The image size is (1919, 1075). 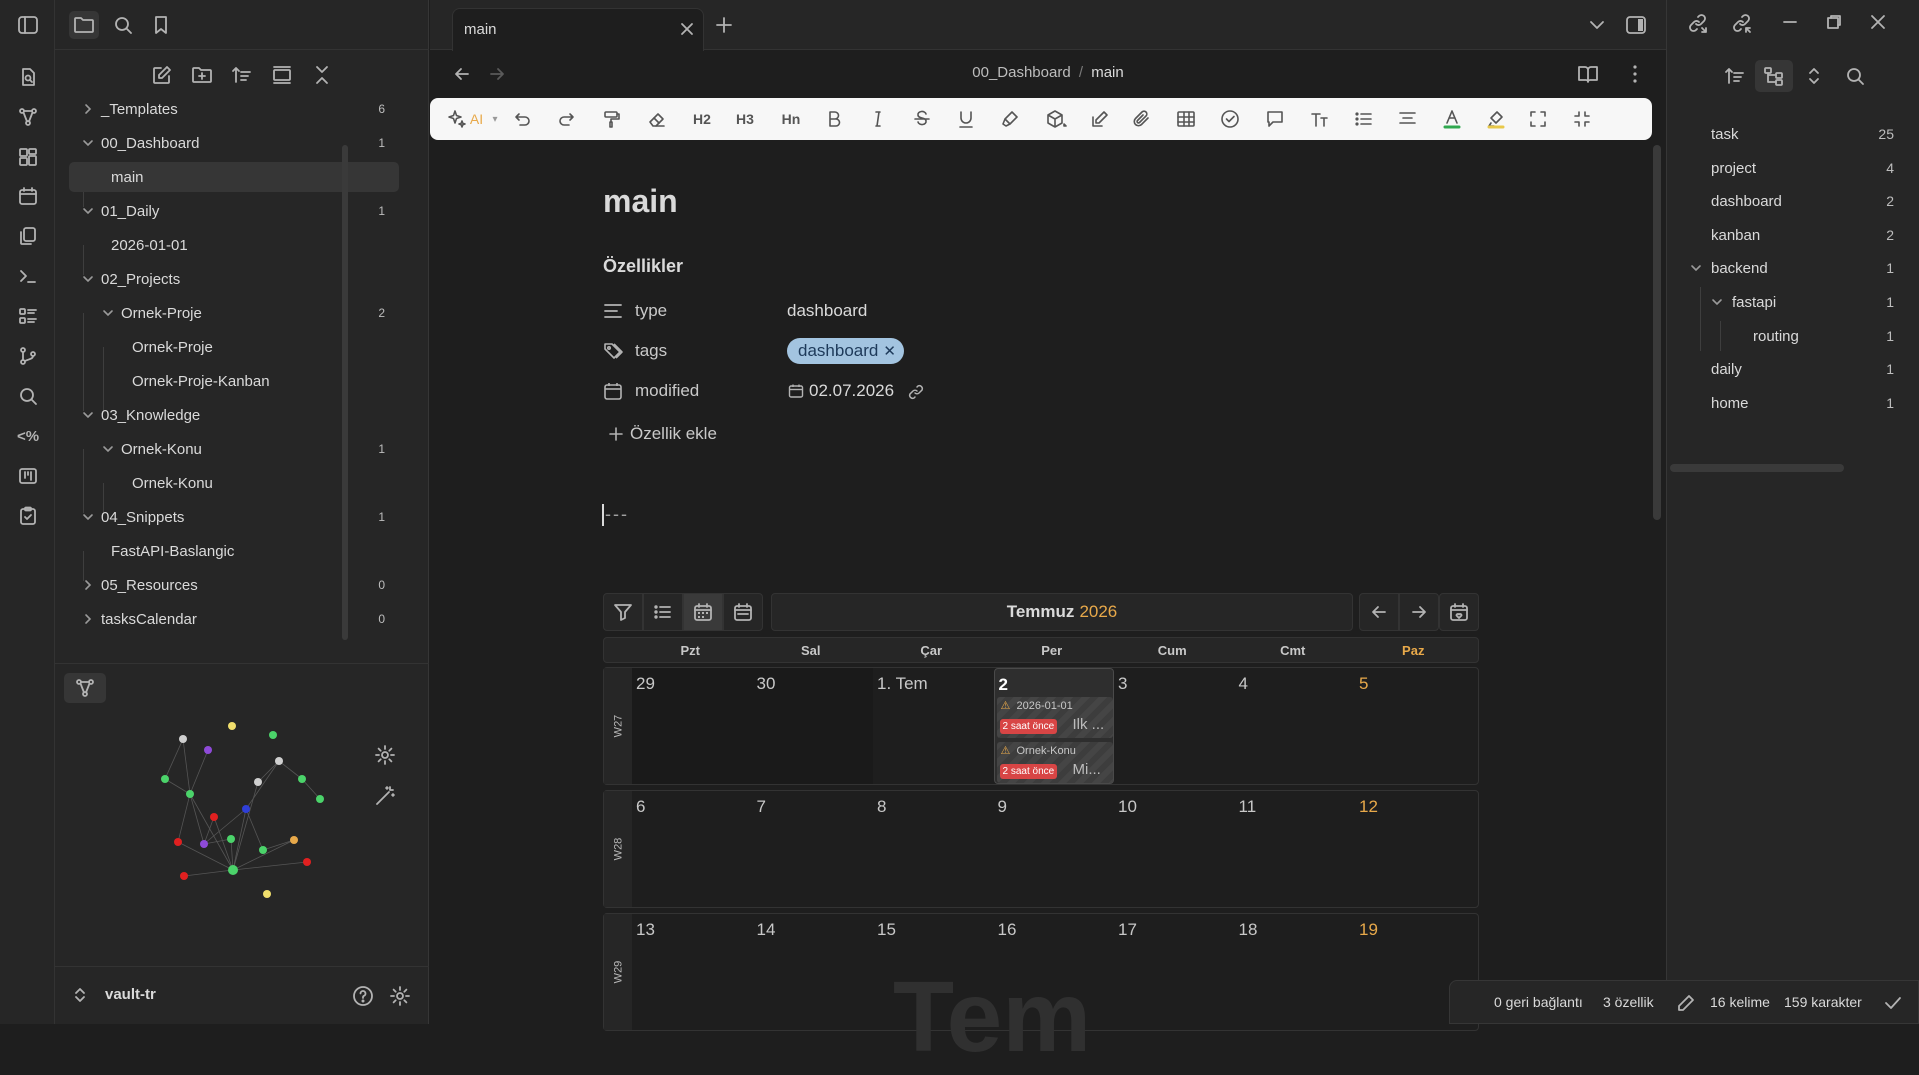 I want to click on word-count: 16 kelime, so click(x=1740, y=1002).